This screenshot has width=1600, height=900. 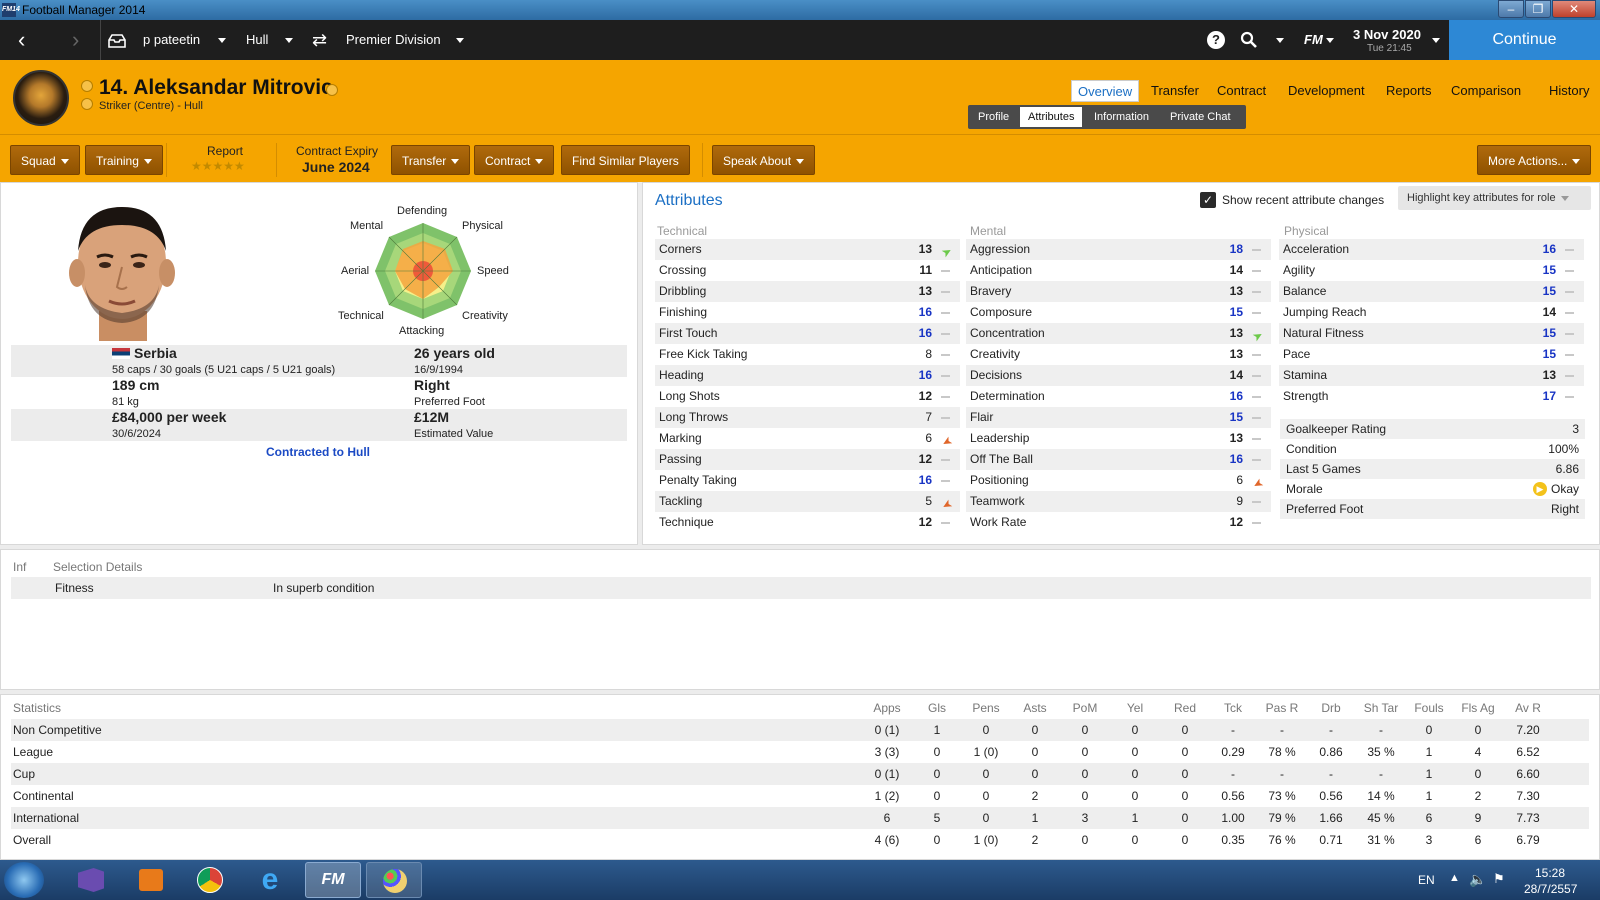 I want to click on stat-column-header: Fouls, so click(x=1429, y=708).